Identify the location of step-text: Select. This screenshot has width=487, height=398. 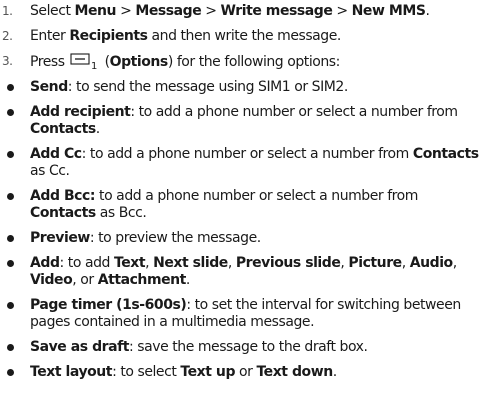
(52, 11).